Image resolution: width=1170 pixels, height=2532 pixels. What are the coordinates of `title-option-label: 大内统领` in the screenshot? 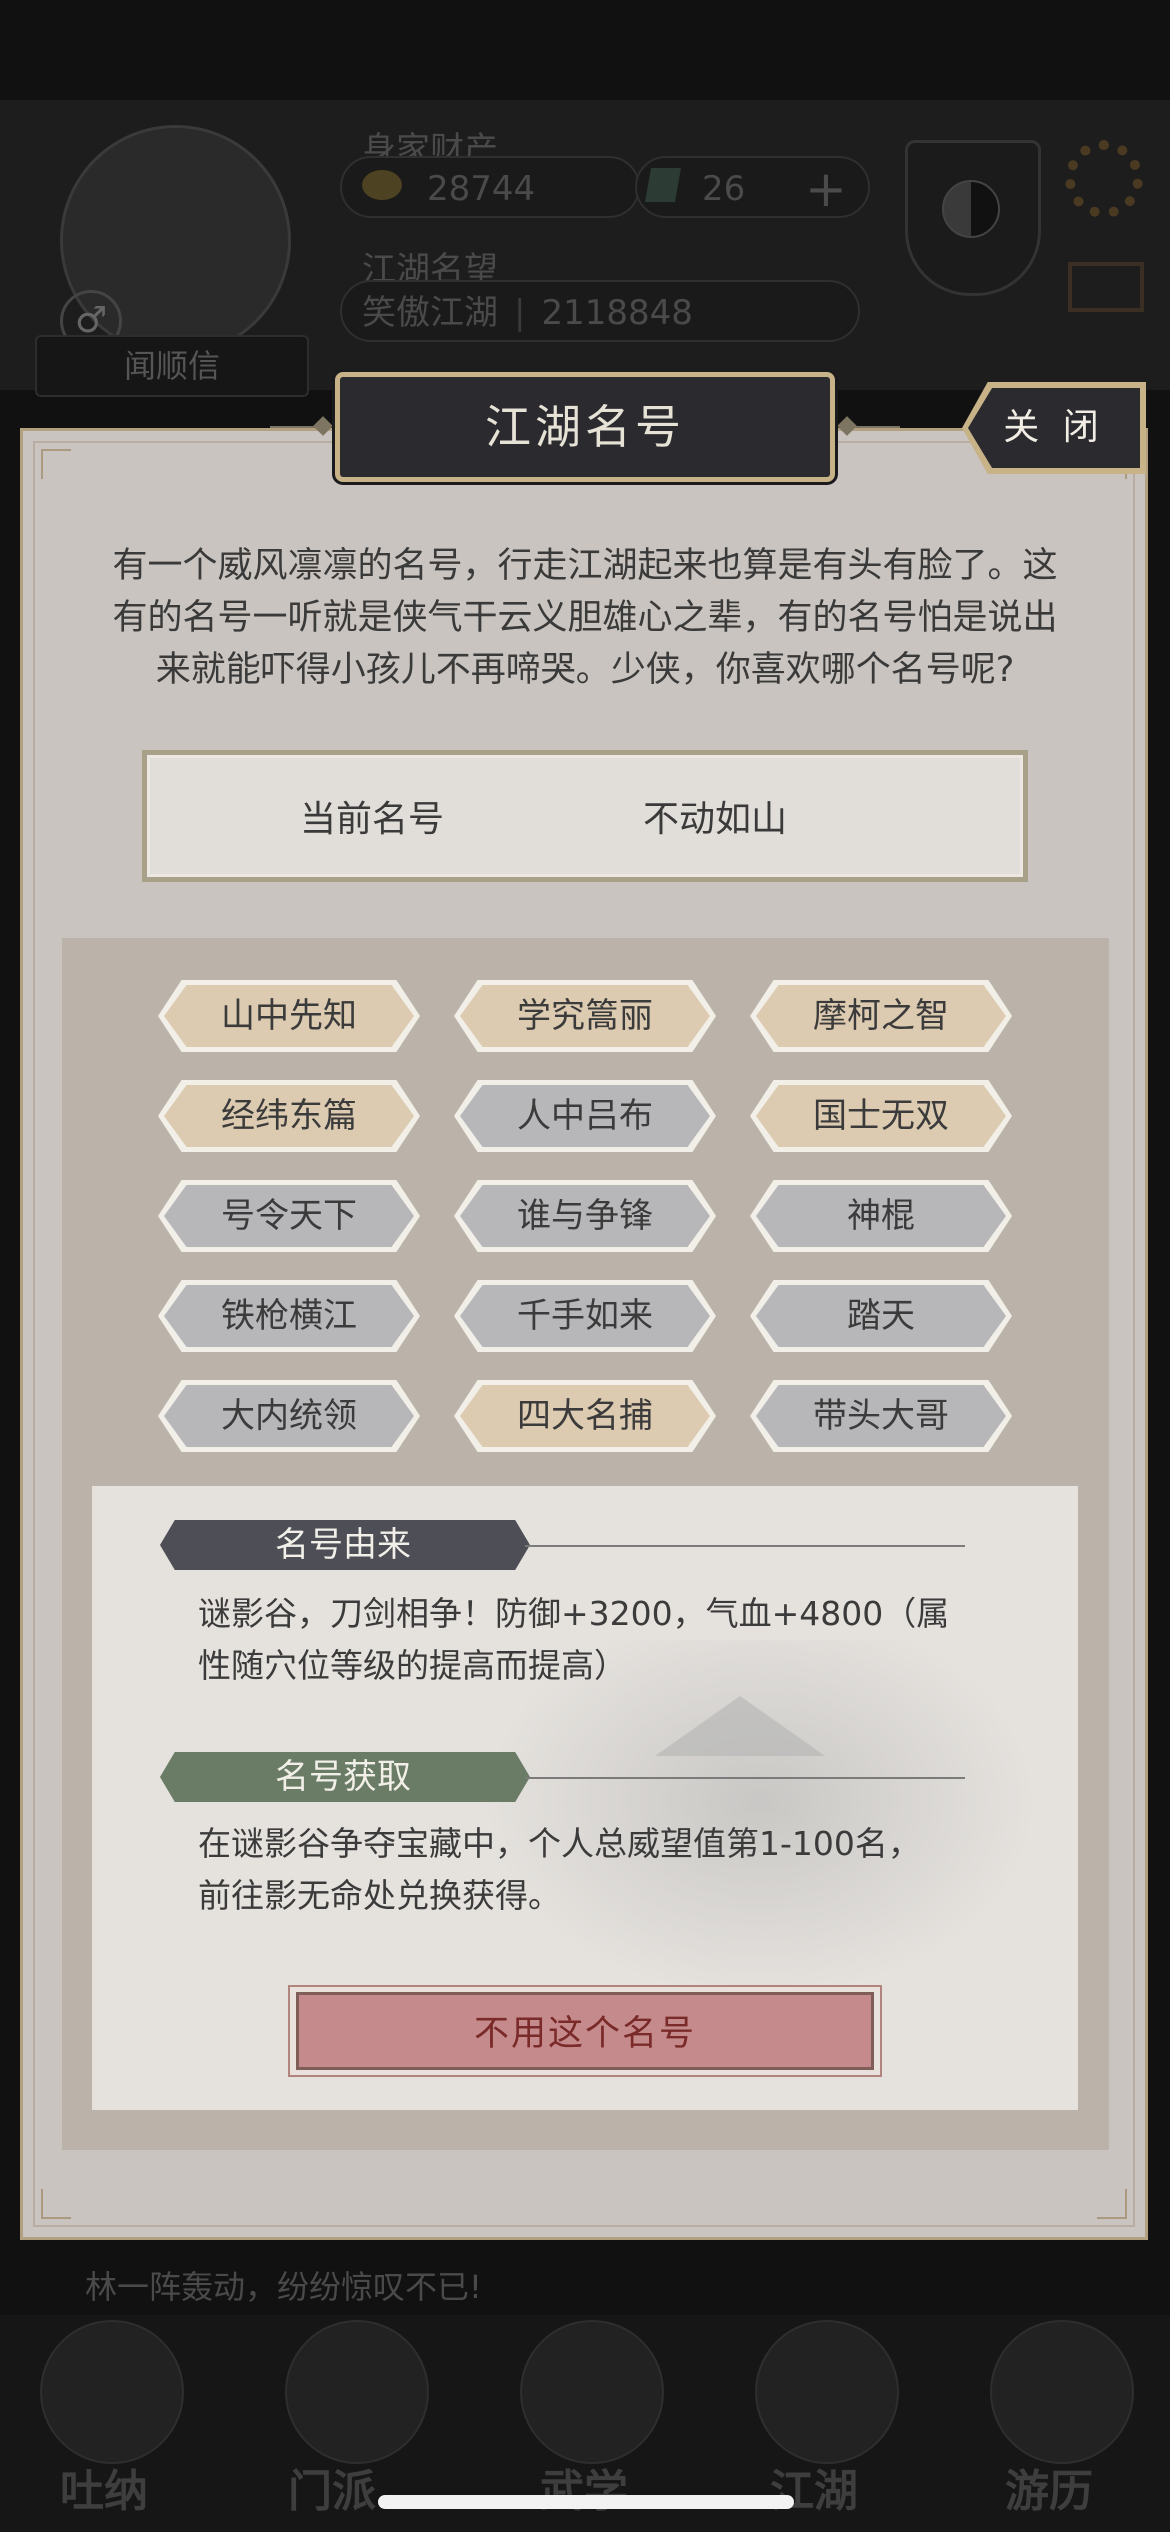 It's located at (289, 1416).